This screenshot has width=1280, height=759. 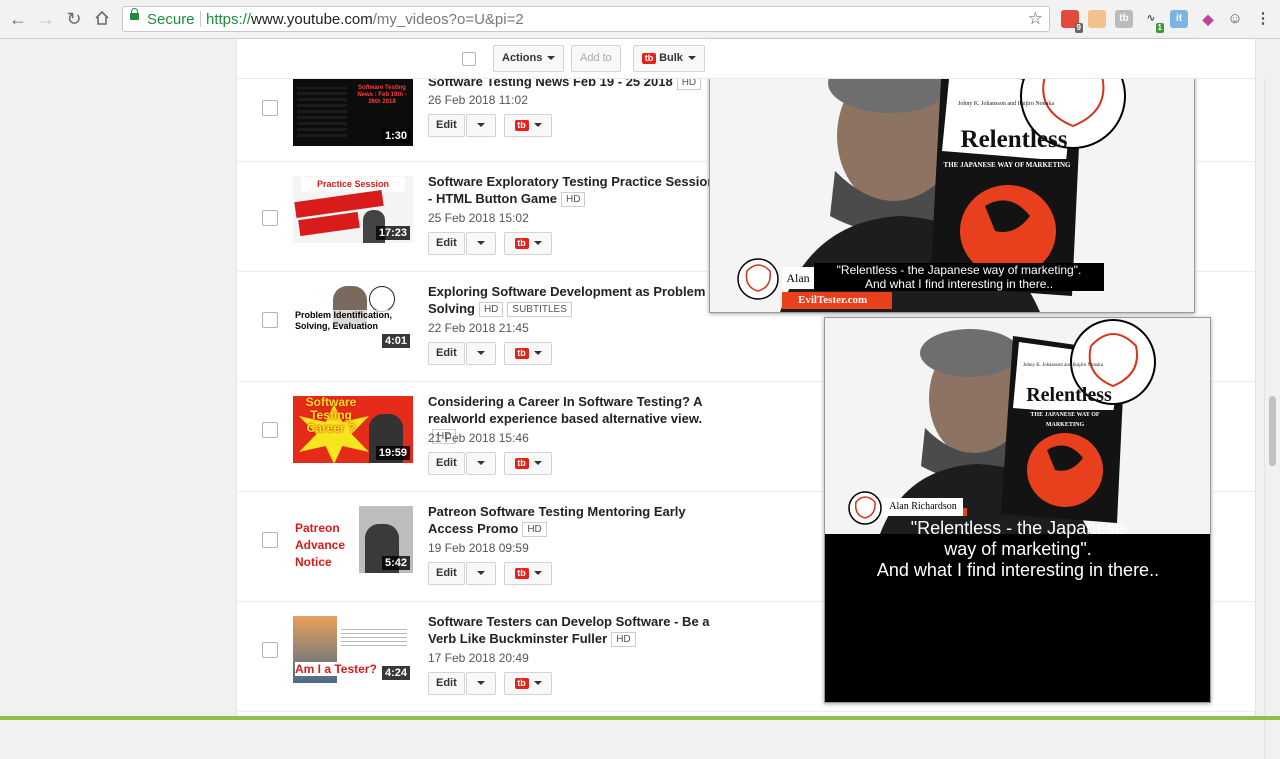 I want to click on speaker-name-tag: Alan Richardson, so click(x=923, y=507).